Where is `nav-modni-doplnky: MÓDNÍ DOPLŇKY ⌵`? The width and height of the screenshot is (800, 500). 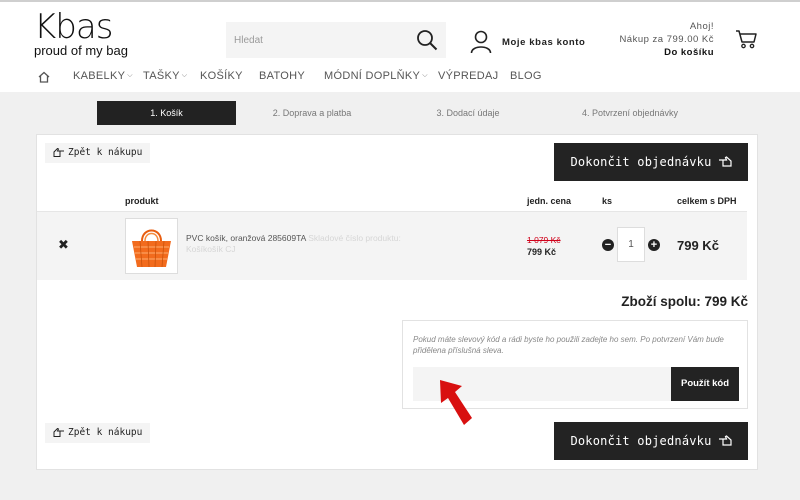 nav-modni-doplnky: MÓDNÍ DOPLŇKY ⌵ is located at coordinates (376, 76).